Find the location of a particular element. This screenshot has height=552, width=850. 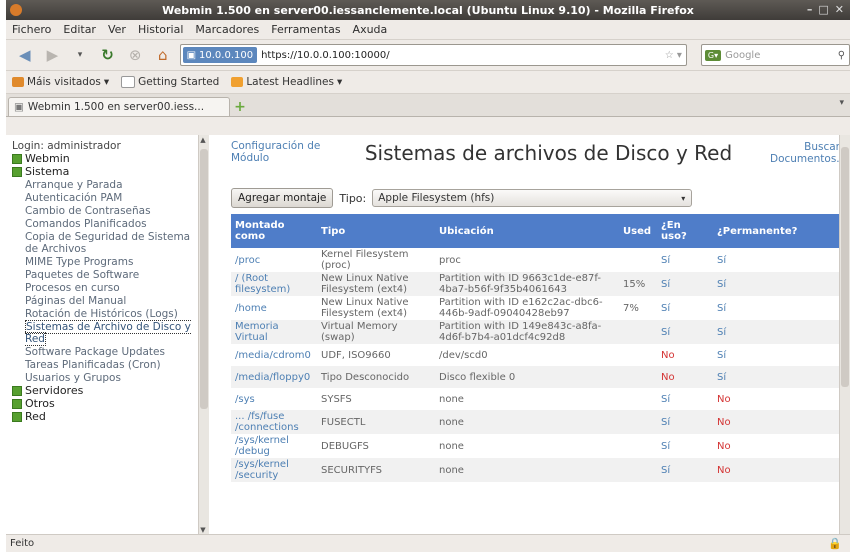

mount-link: /sys is located at coordinates (245, 399).